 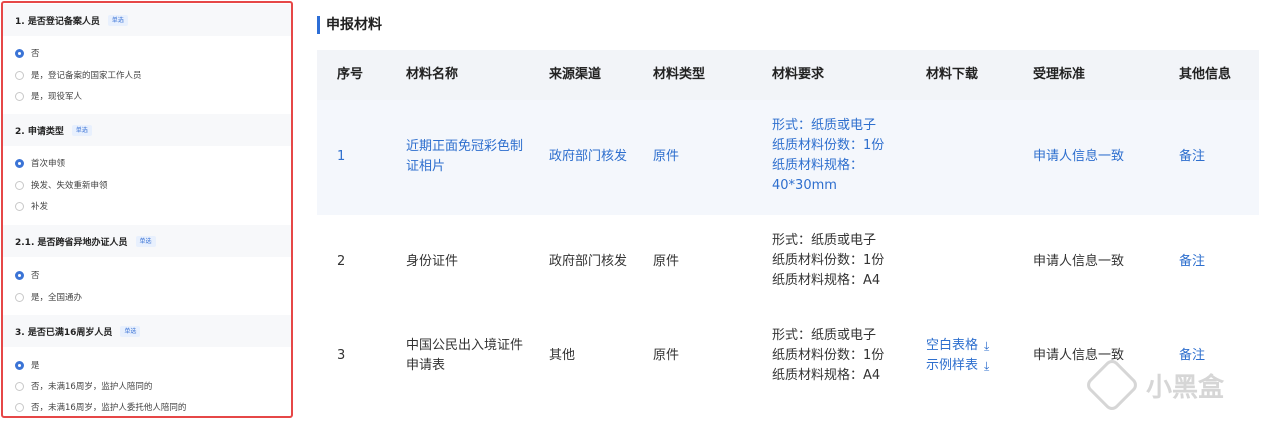 I want to click on question-1-option-2: 是，登记备案的国家工作人员, so click(x=78, y=75).